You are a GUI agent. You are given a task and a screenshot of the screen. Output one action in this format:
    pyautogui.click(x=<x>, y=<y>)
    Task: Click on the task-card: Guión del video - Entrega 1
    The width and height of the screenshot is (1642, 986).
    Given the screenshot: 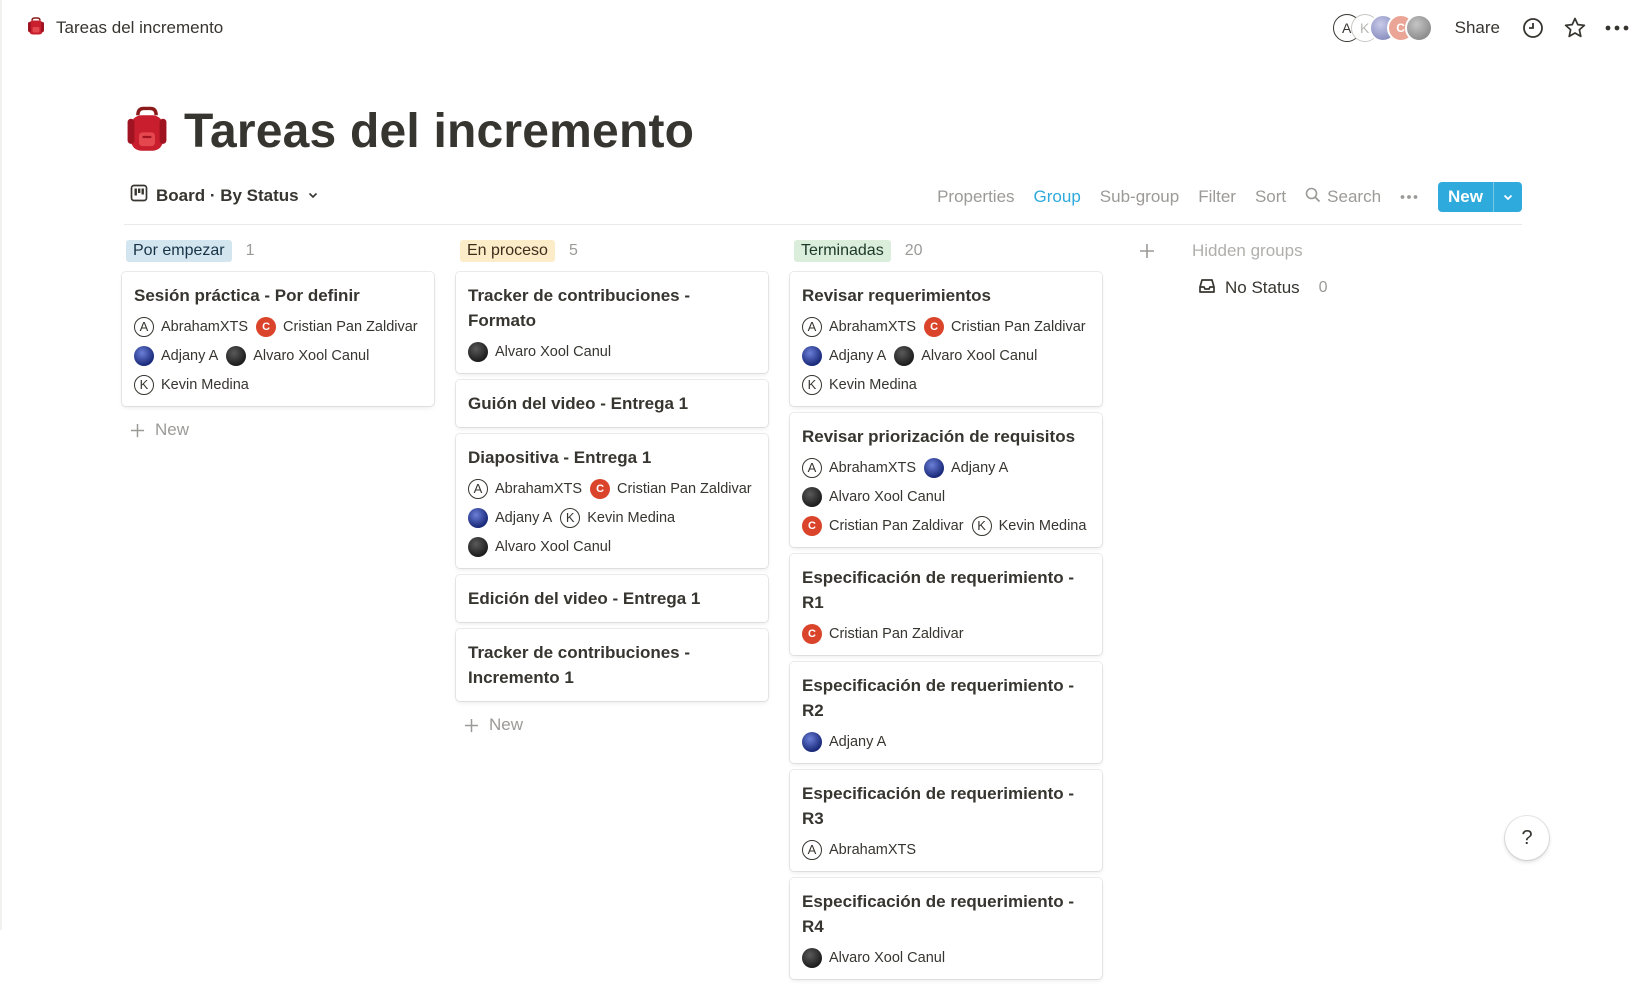 What is the action you would take?
    pyautogui.click(x=612, y=403)
    